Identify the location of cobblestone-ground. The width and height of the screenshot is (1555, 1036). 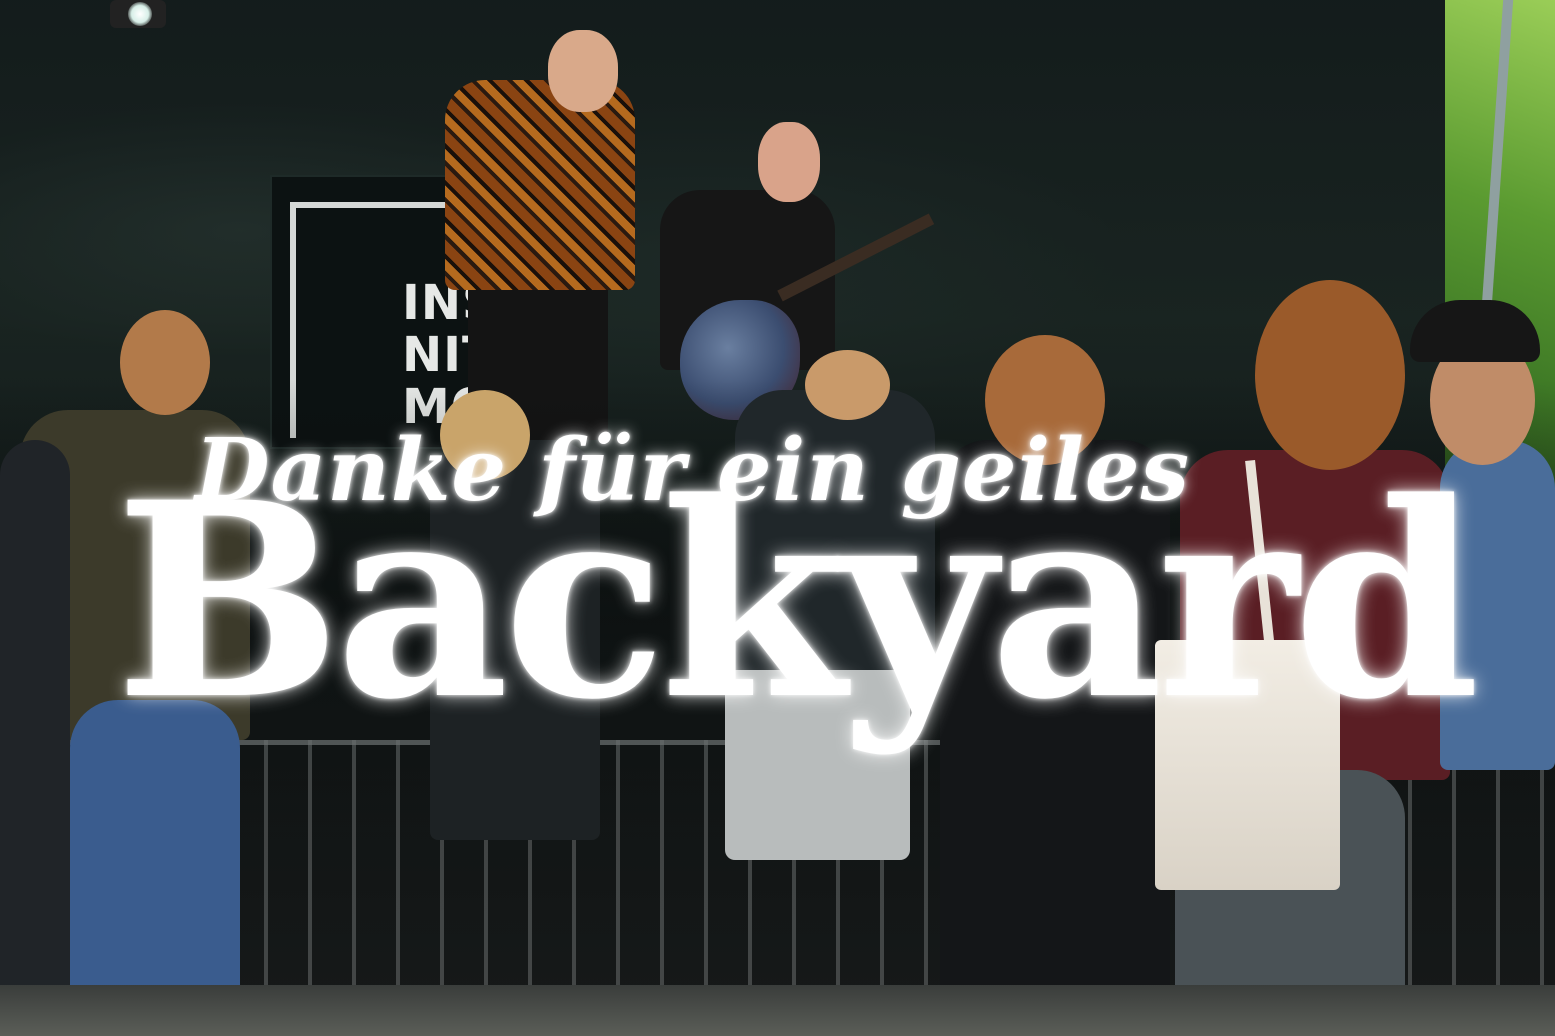
(777, 1010).